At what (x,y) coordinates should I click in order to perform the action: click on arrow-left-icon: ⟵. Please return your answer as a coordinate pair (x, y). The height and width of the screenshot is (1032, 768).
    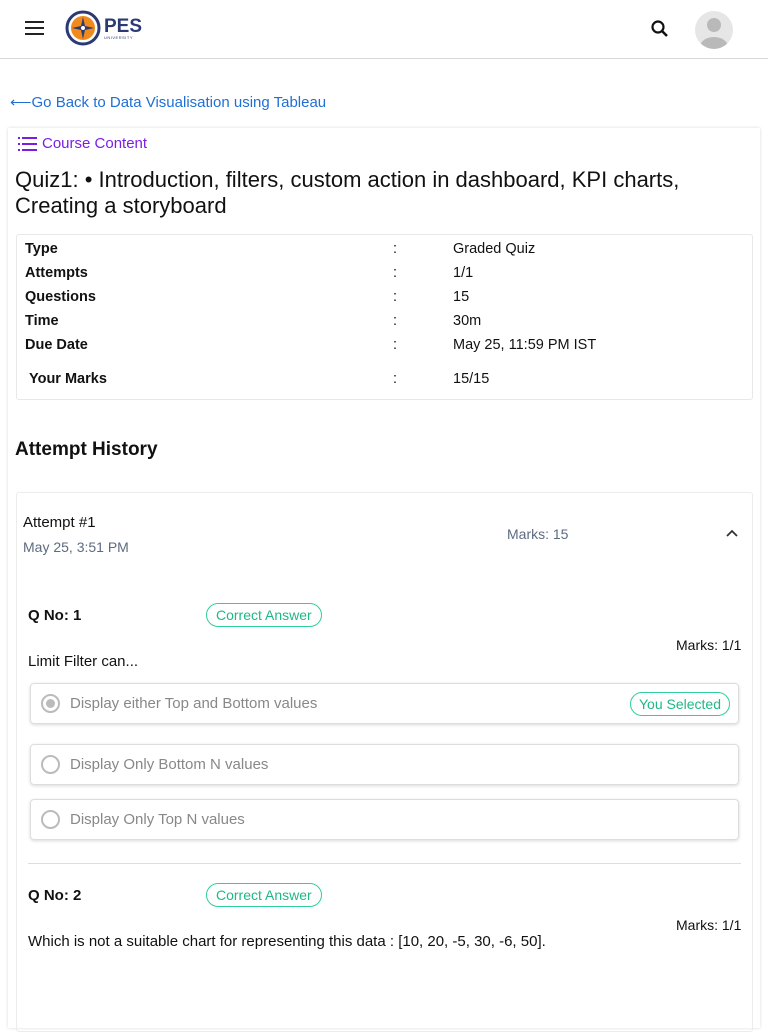
    Looking at the image, I should click on (21, 102).